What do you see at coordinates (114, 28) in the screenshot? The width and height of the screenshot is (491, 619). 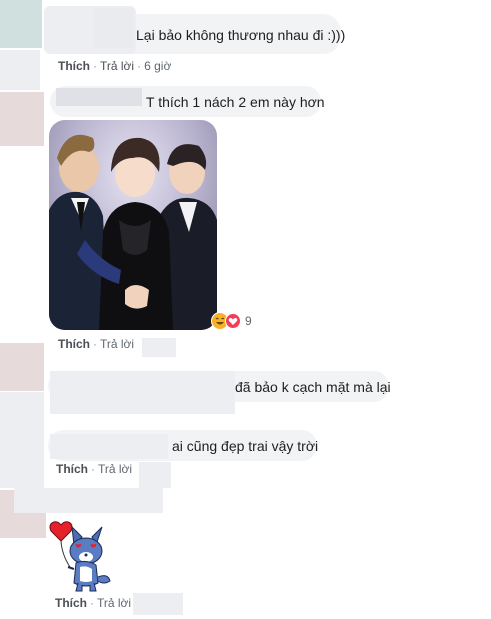 I see `name-redaction` at bounding box center [114, 28].